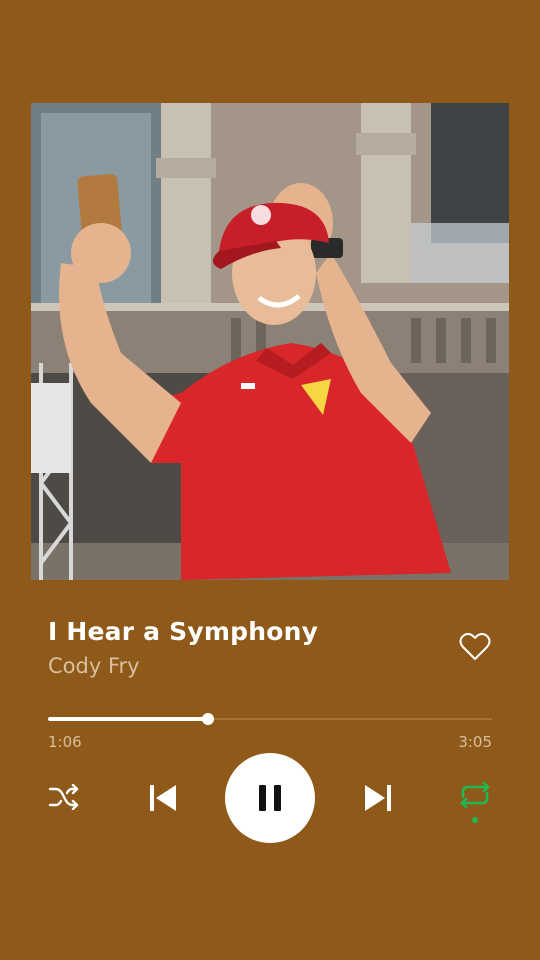 The height and width of the screenshot is (960, 540). I want to click on skip-back-icon, so click(163, 798).